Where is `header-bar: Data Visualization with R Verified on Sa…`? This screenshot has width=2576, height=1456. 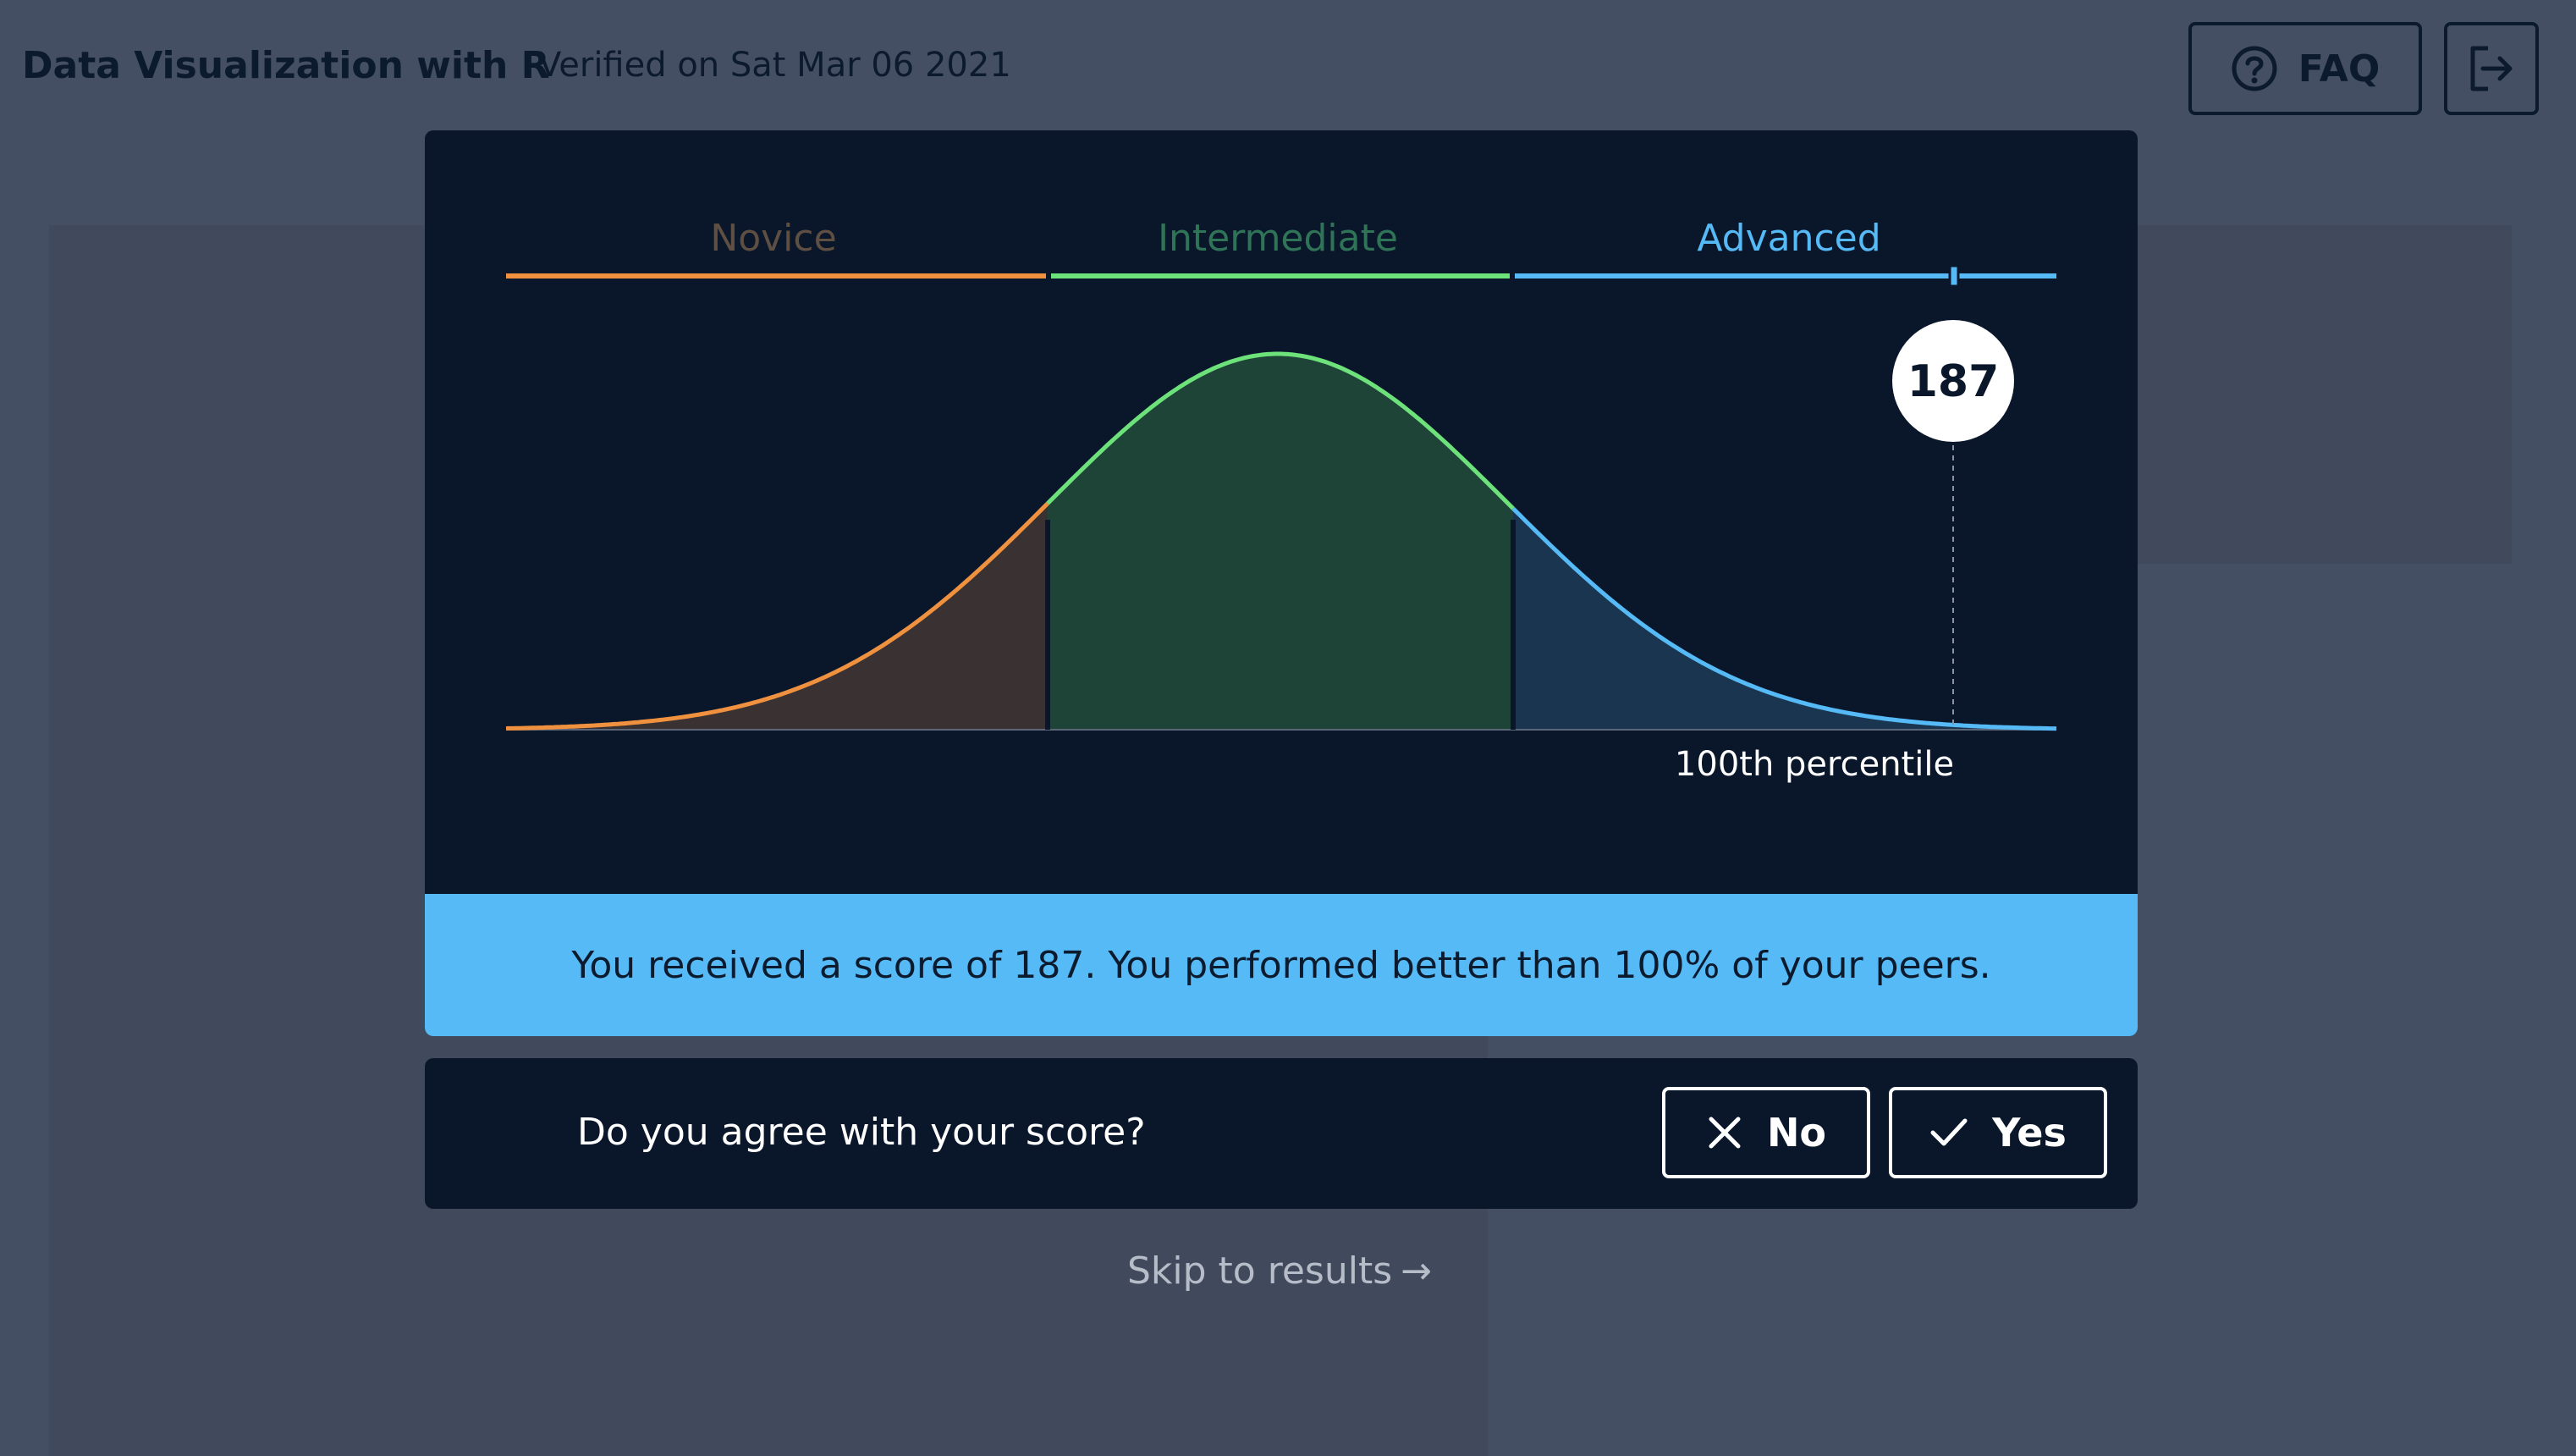
header-bar: Data Visualization with R Verified on Sa… is located at coordinates (1288, 71).